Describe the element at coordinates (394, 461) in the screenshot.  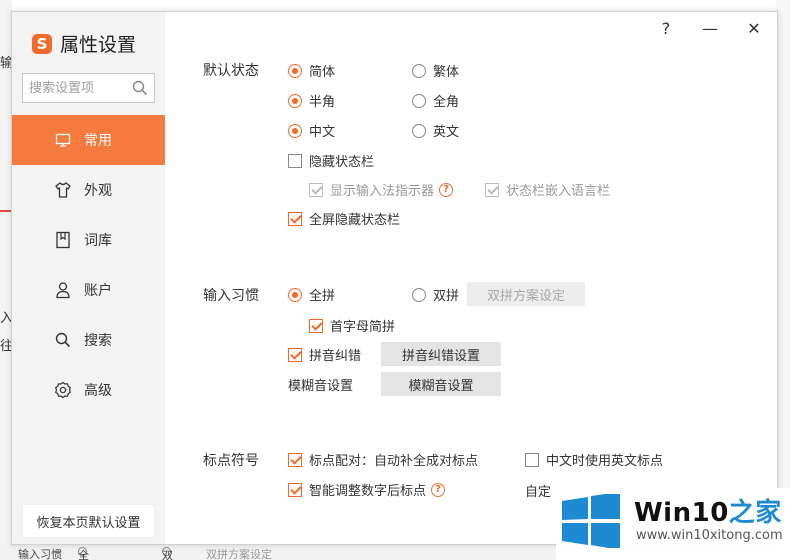
I see `option-label: 标点配对：自动补全成对标点` at that location.